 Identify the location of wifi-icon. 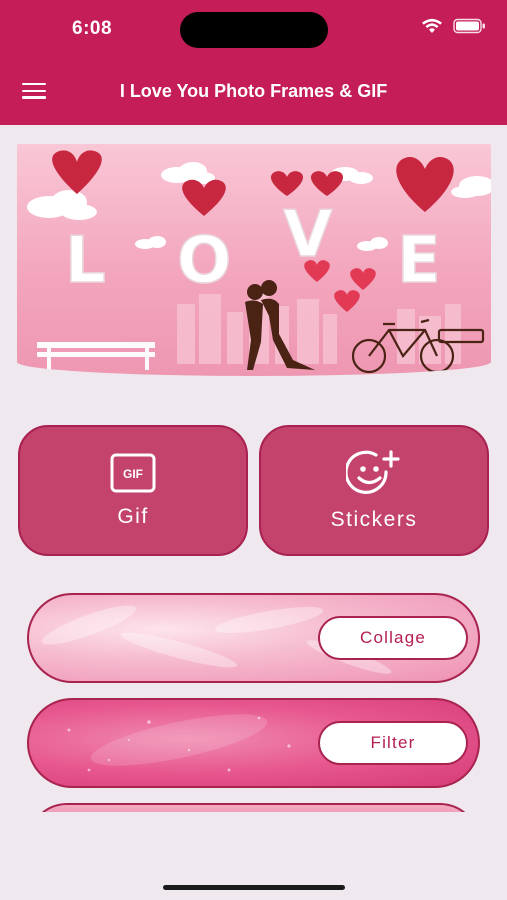
(432, 25).